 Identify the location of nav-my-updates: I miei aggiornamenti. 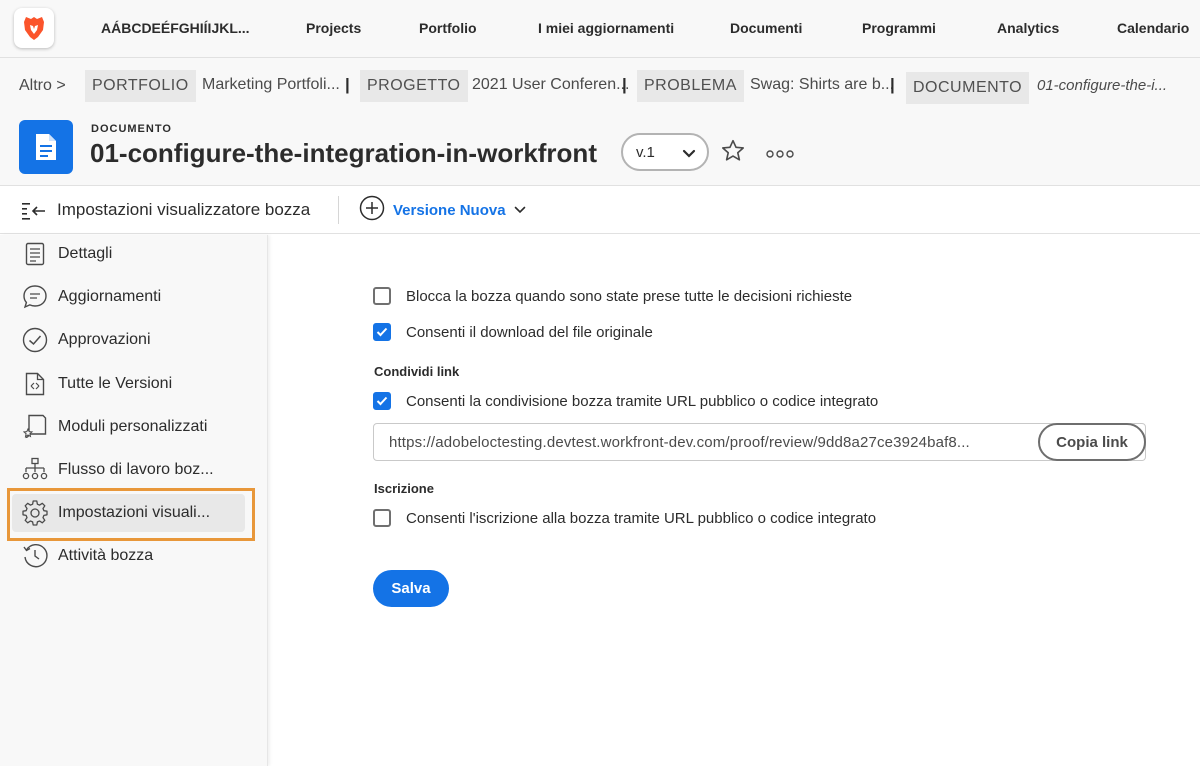
(606, 28).